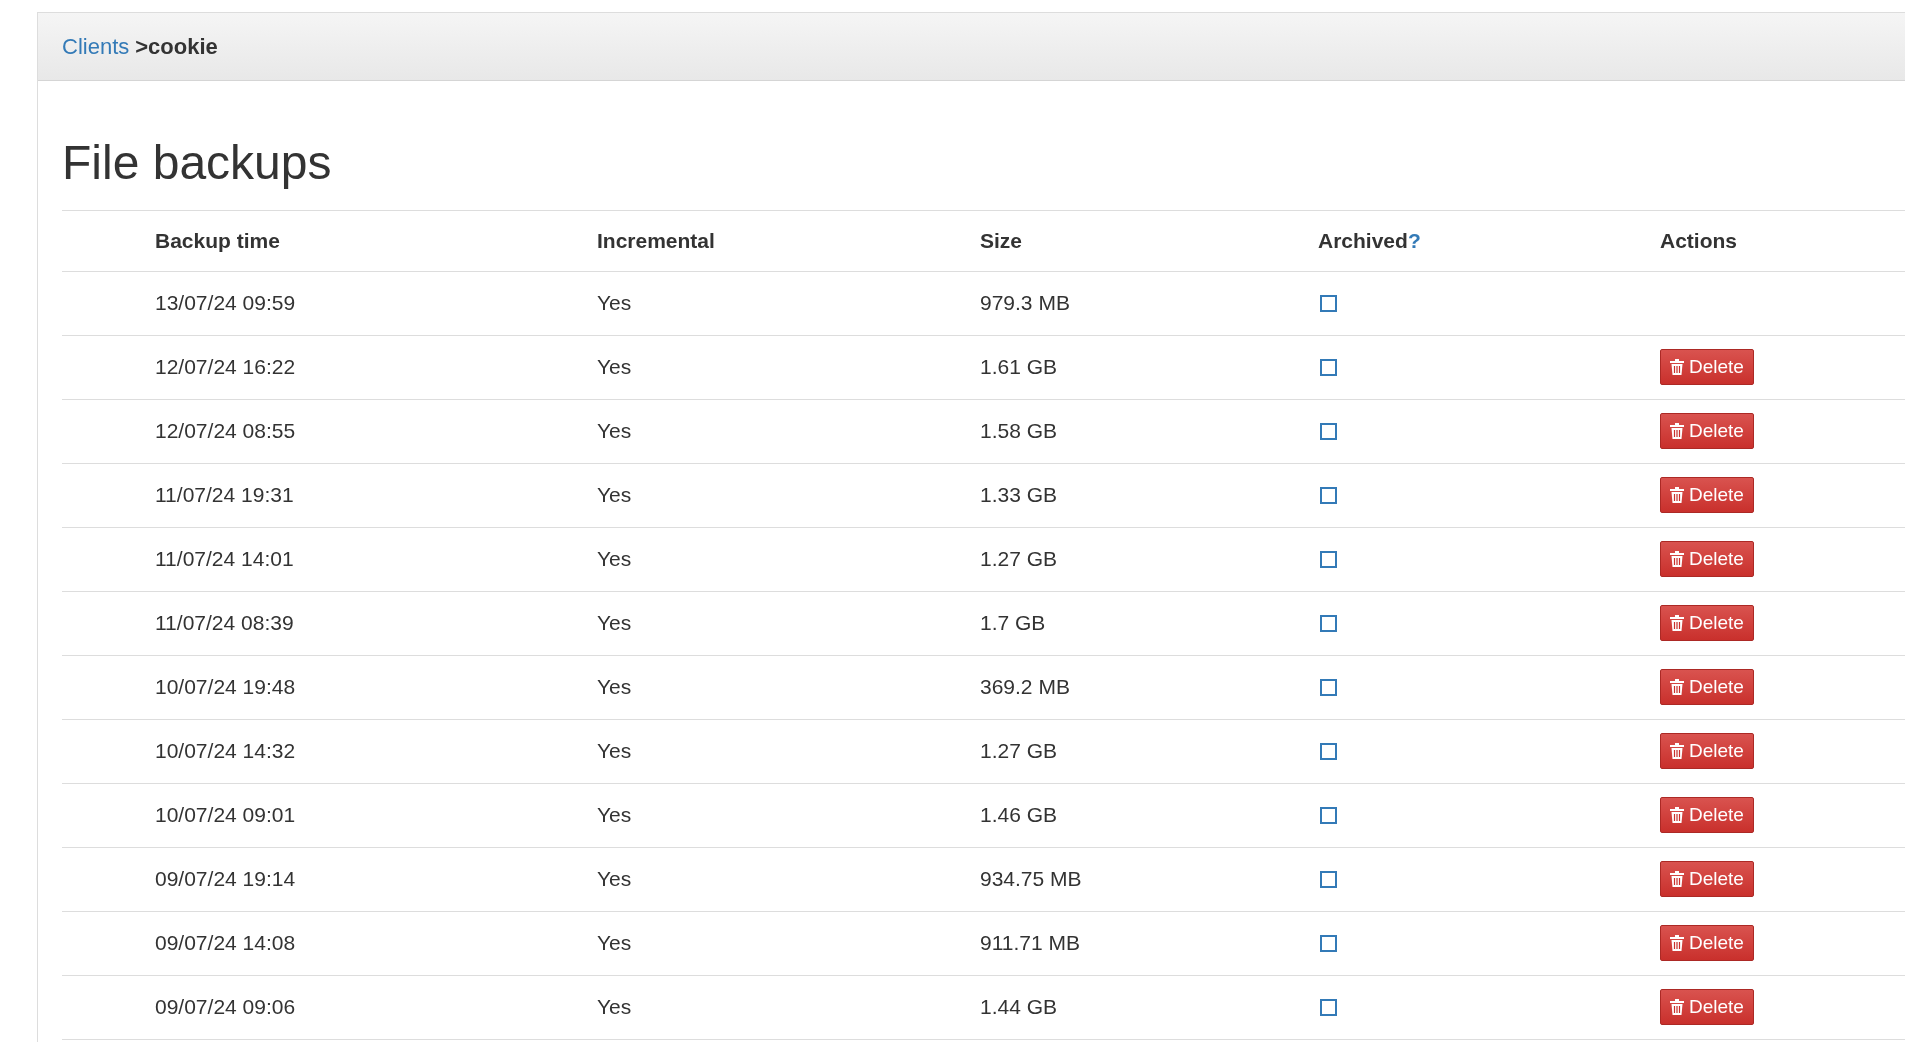  What do you see at coordinates (225, 431) in the screenshot?
I see `table-cell: 12/07/24 08:55` at bounding box center [225, 431].